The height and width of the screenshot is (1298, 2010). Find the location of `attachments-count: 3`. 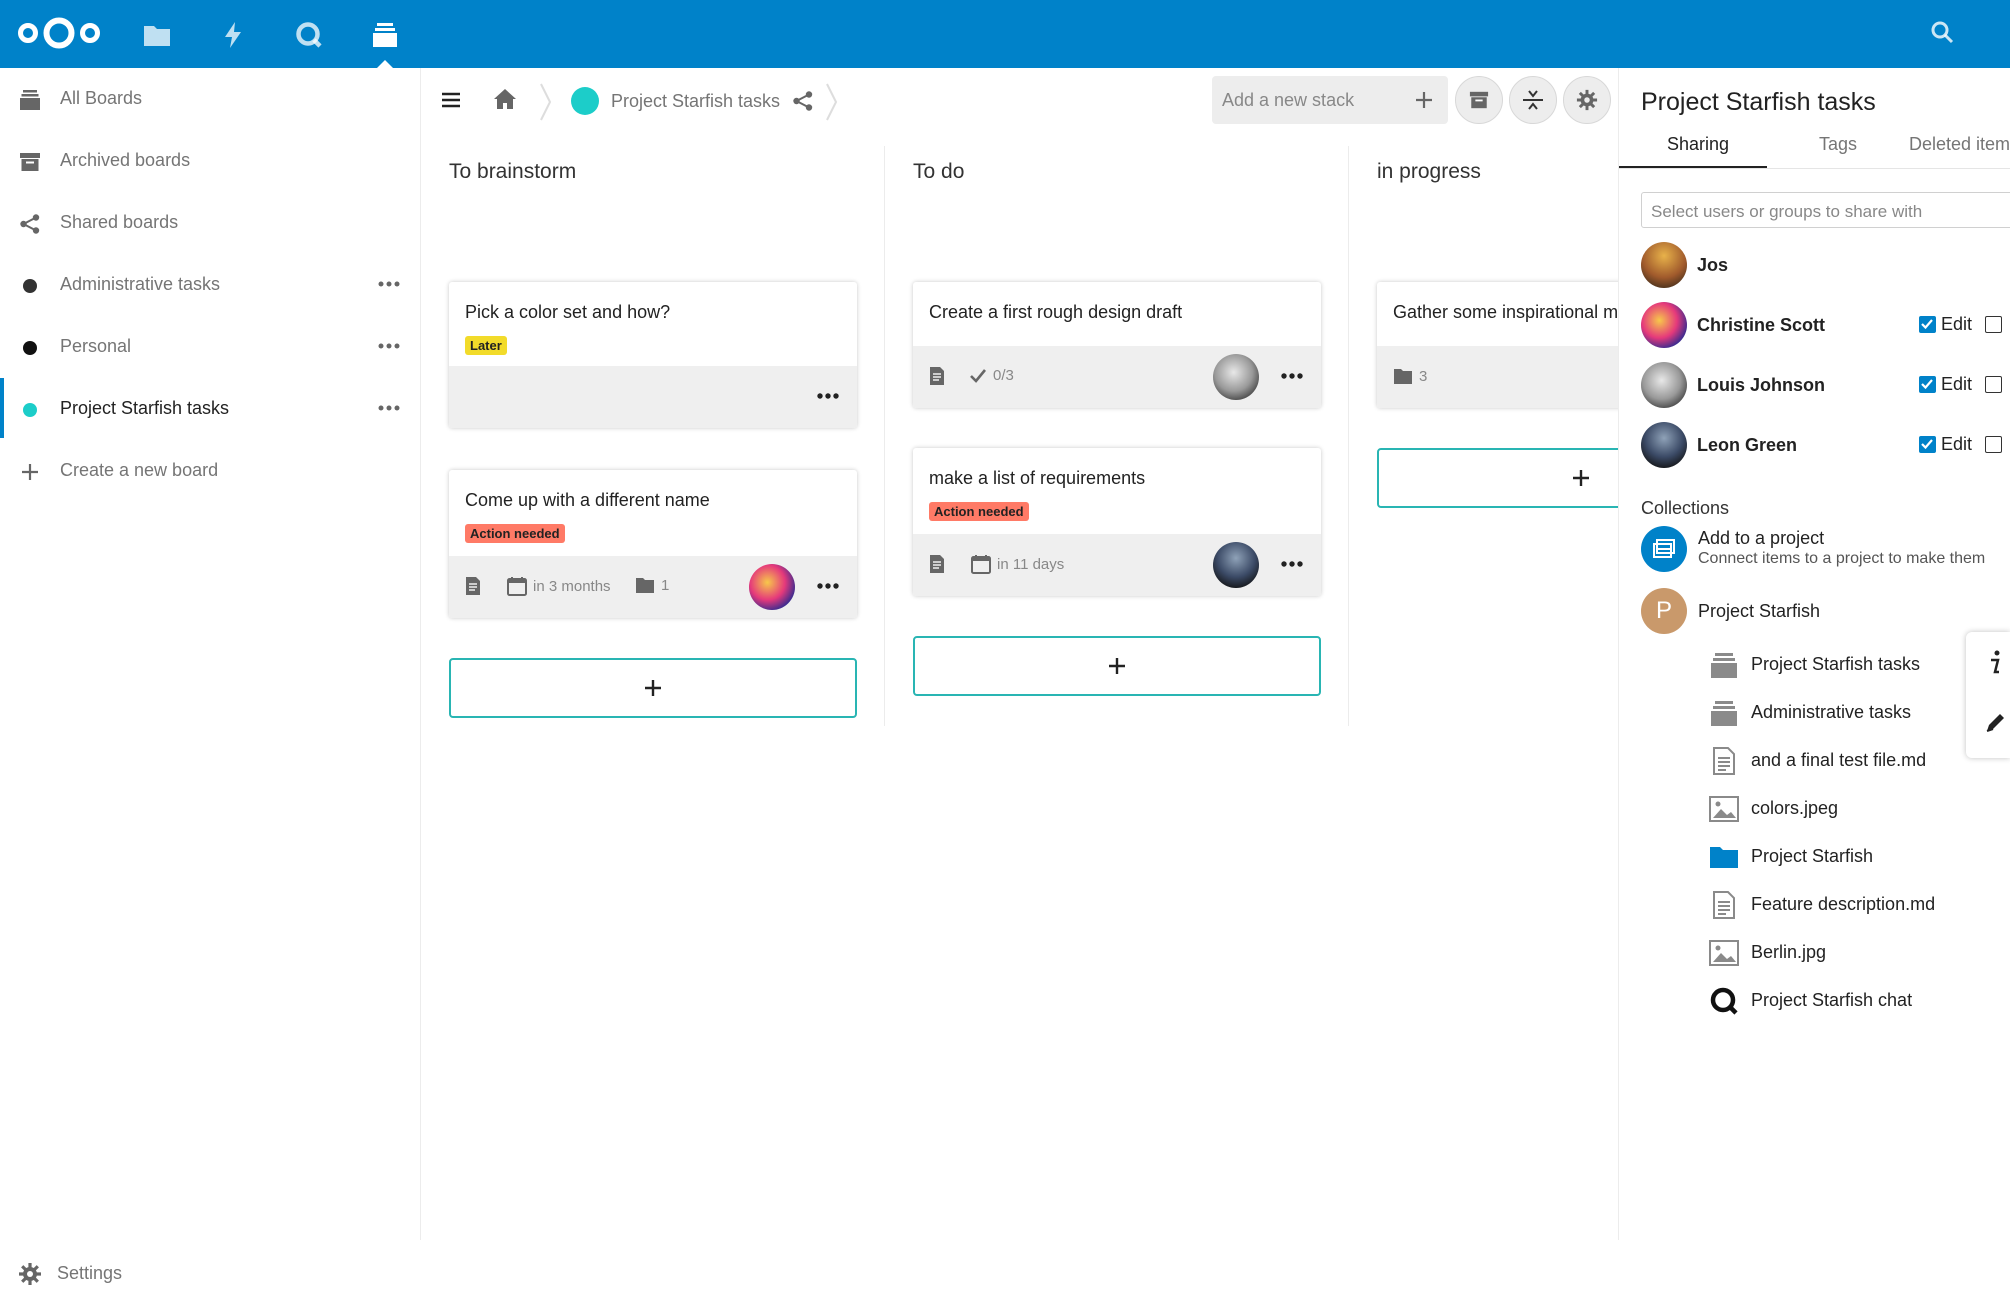

attachments-count: 3 is located at coordinates (1423, 376).